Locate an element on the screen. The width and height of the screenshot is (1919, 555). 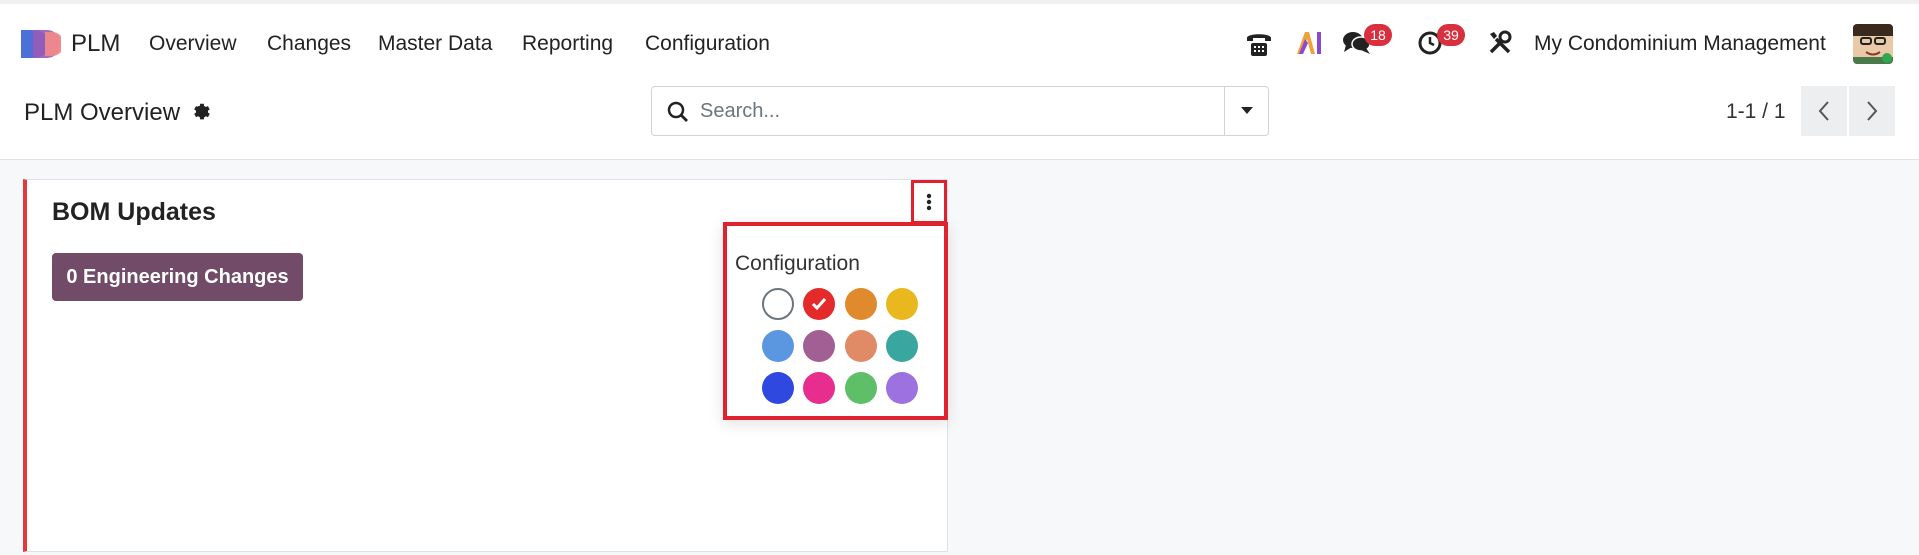
pager-next-button is located at coordinates (1872, 111).